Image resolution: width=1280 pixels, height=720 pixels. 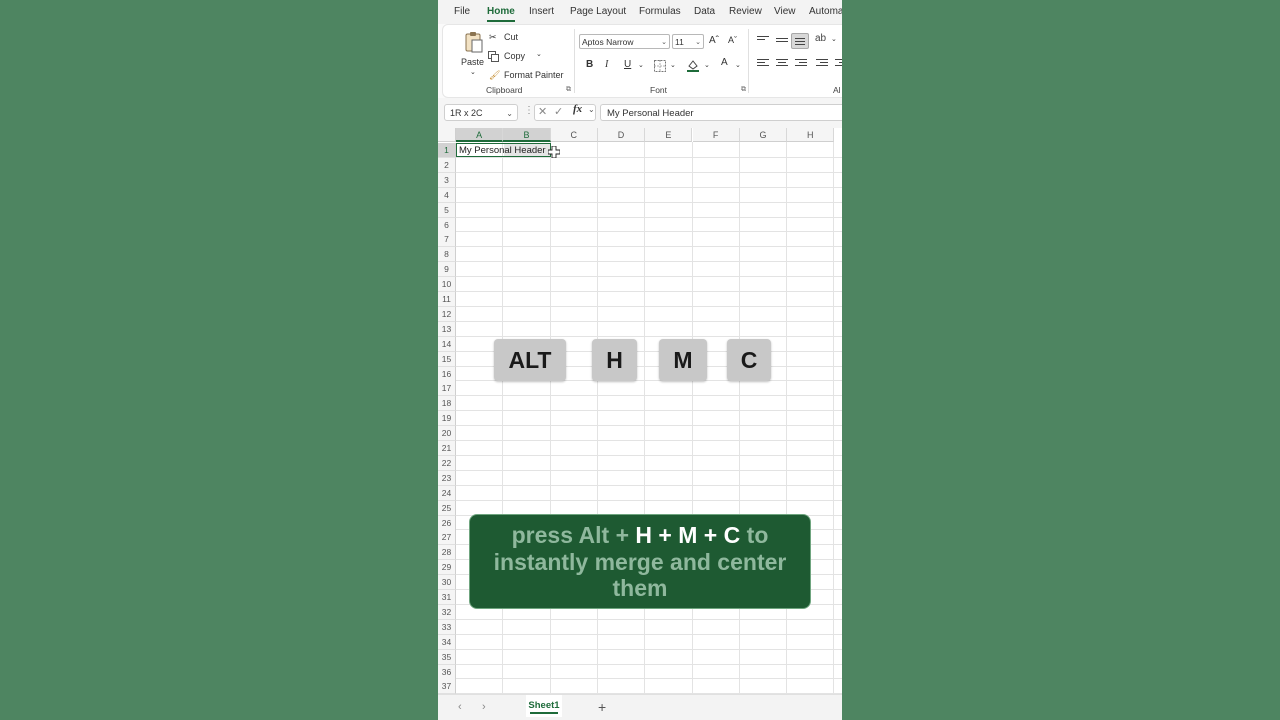 I want to click on row-header-10: 10, so click(x=447, y=285).